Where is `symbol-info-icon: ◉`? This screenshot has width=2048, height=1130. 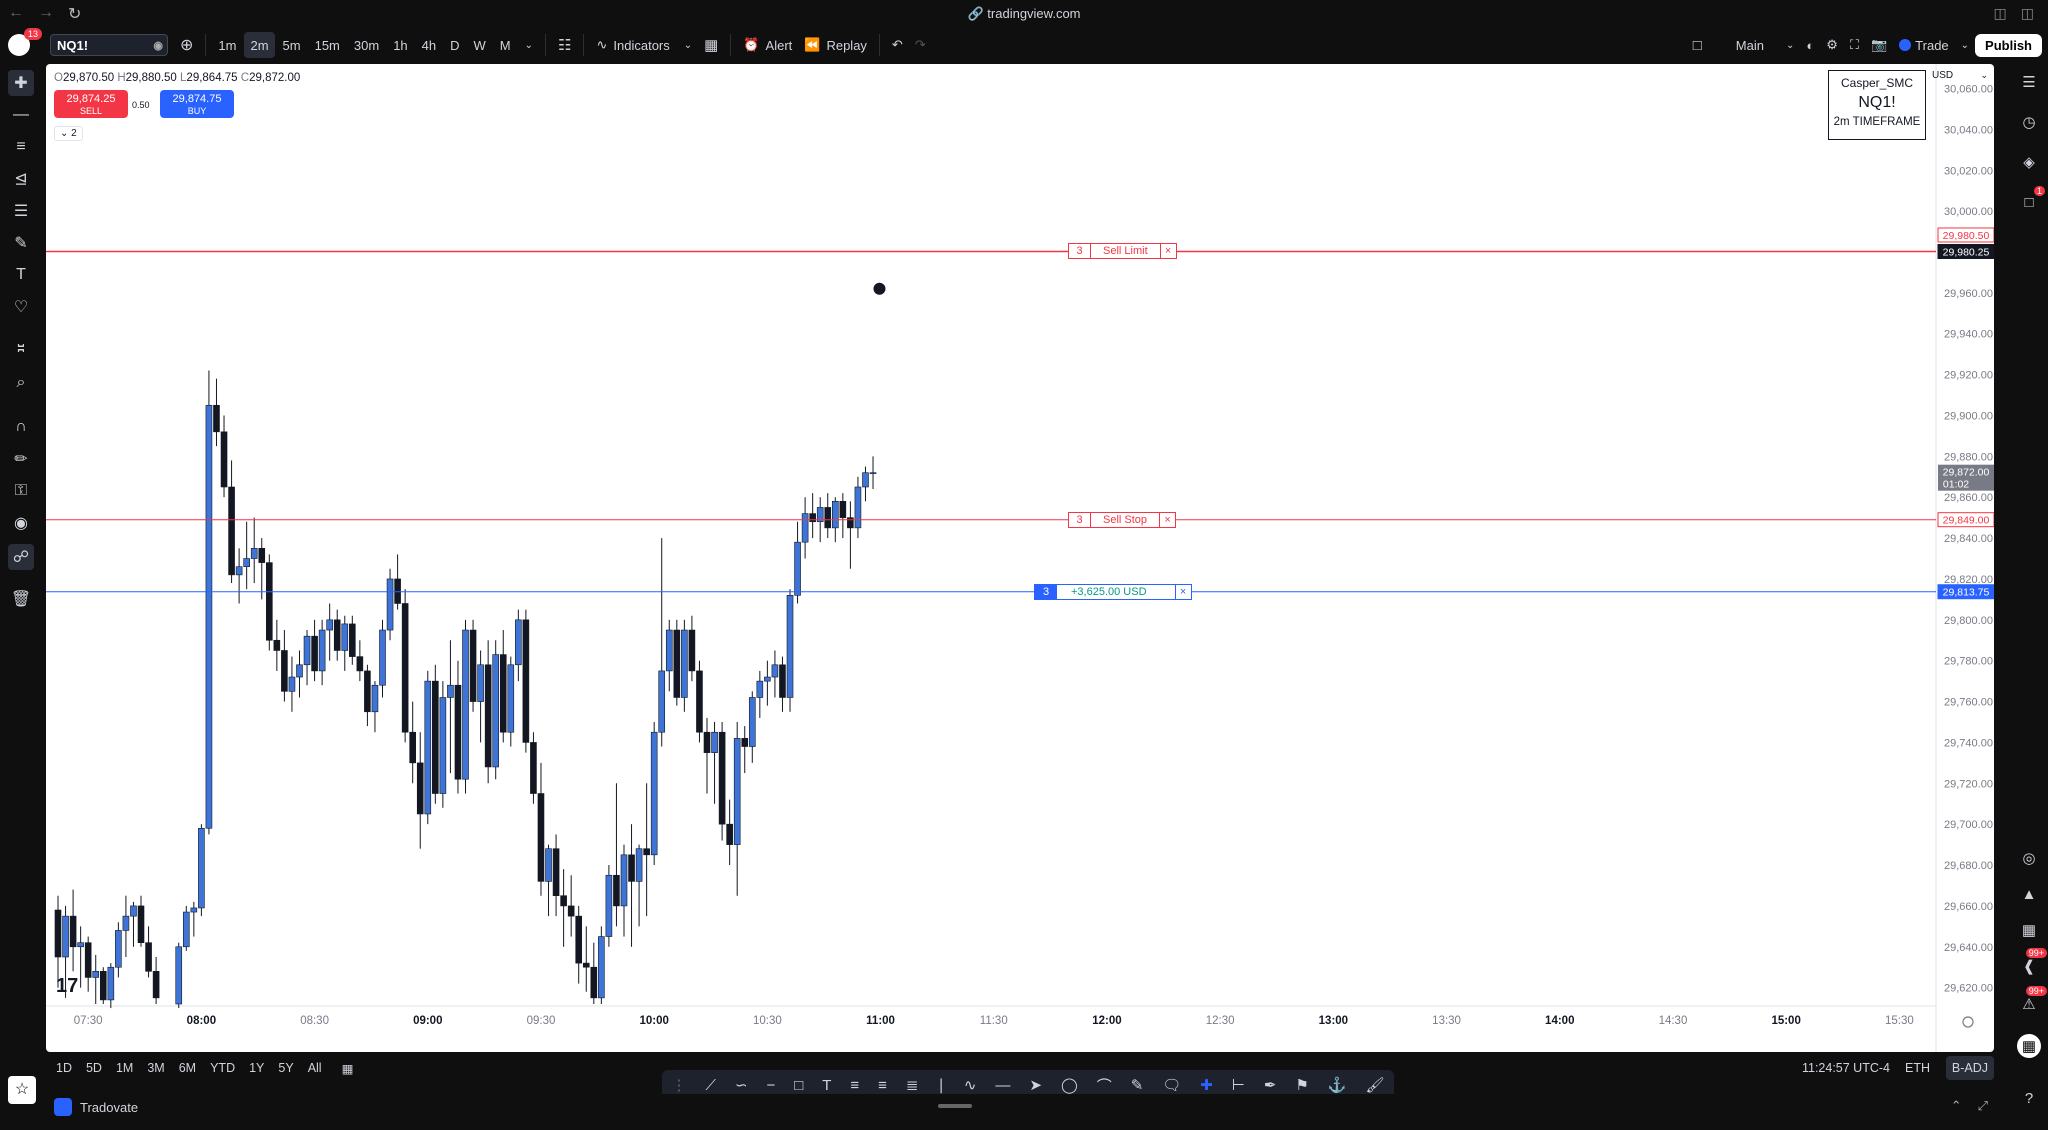 symbol-info-icon: ◉ is located at coordinates (158, 45).